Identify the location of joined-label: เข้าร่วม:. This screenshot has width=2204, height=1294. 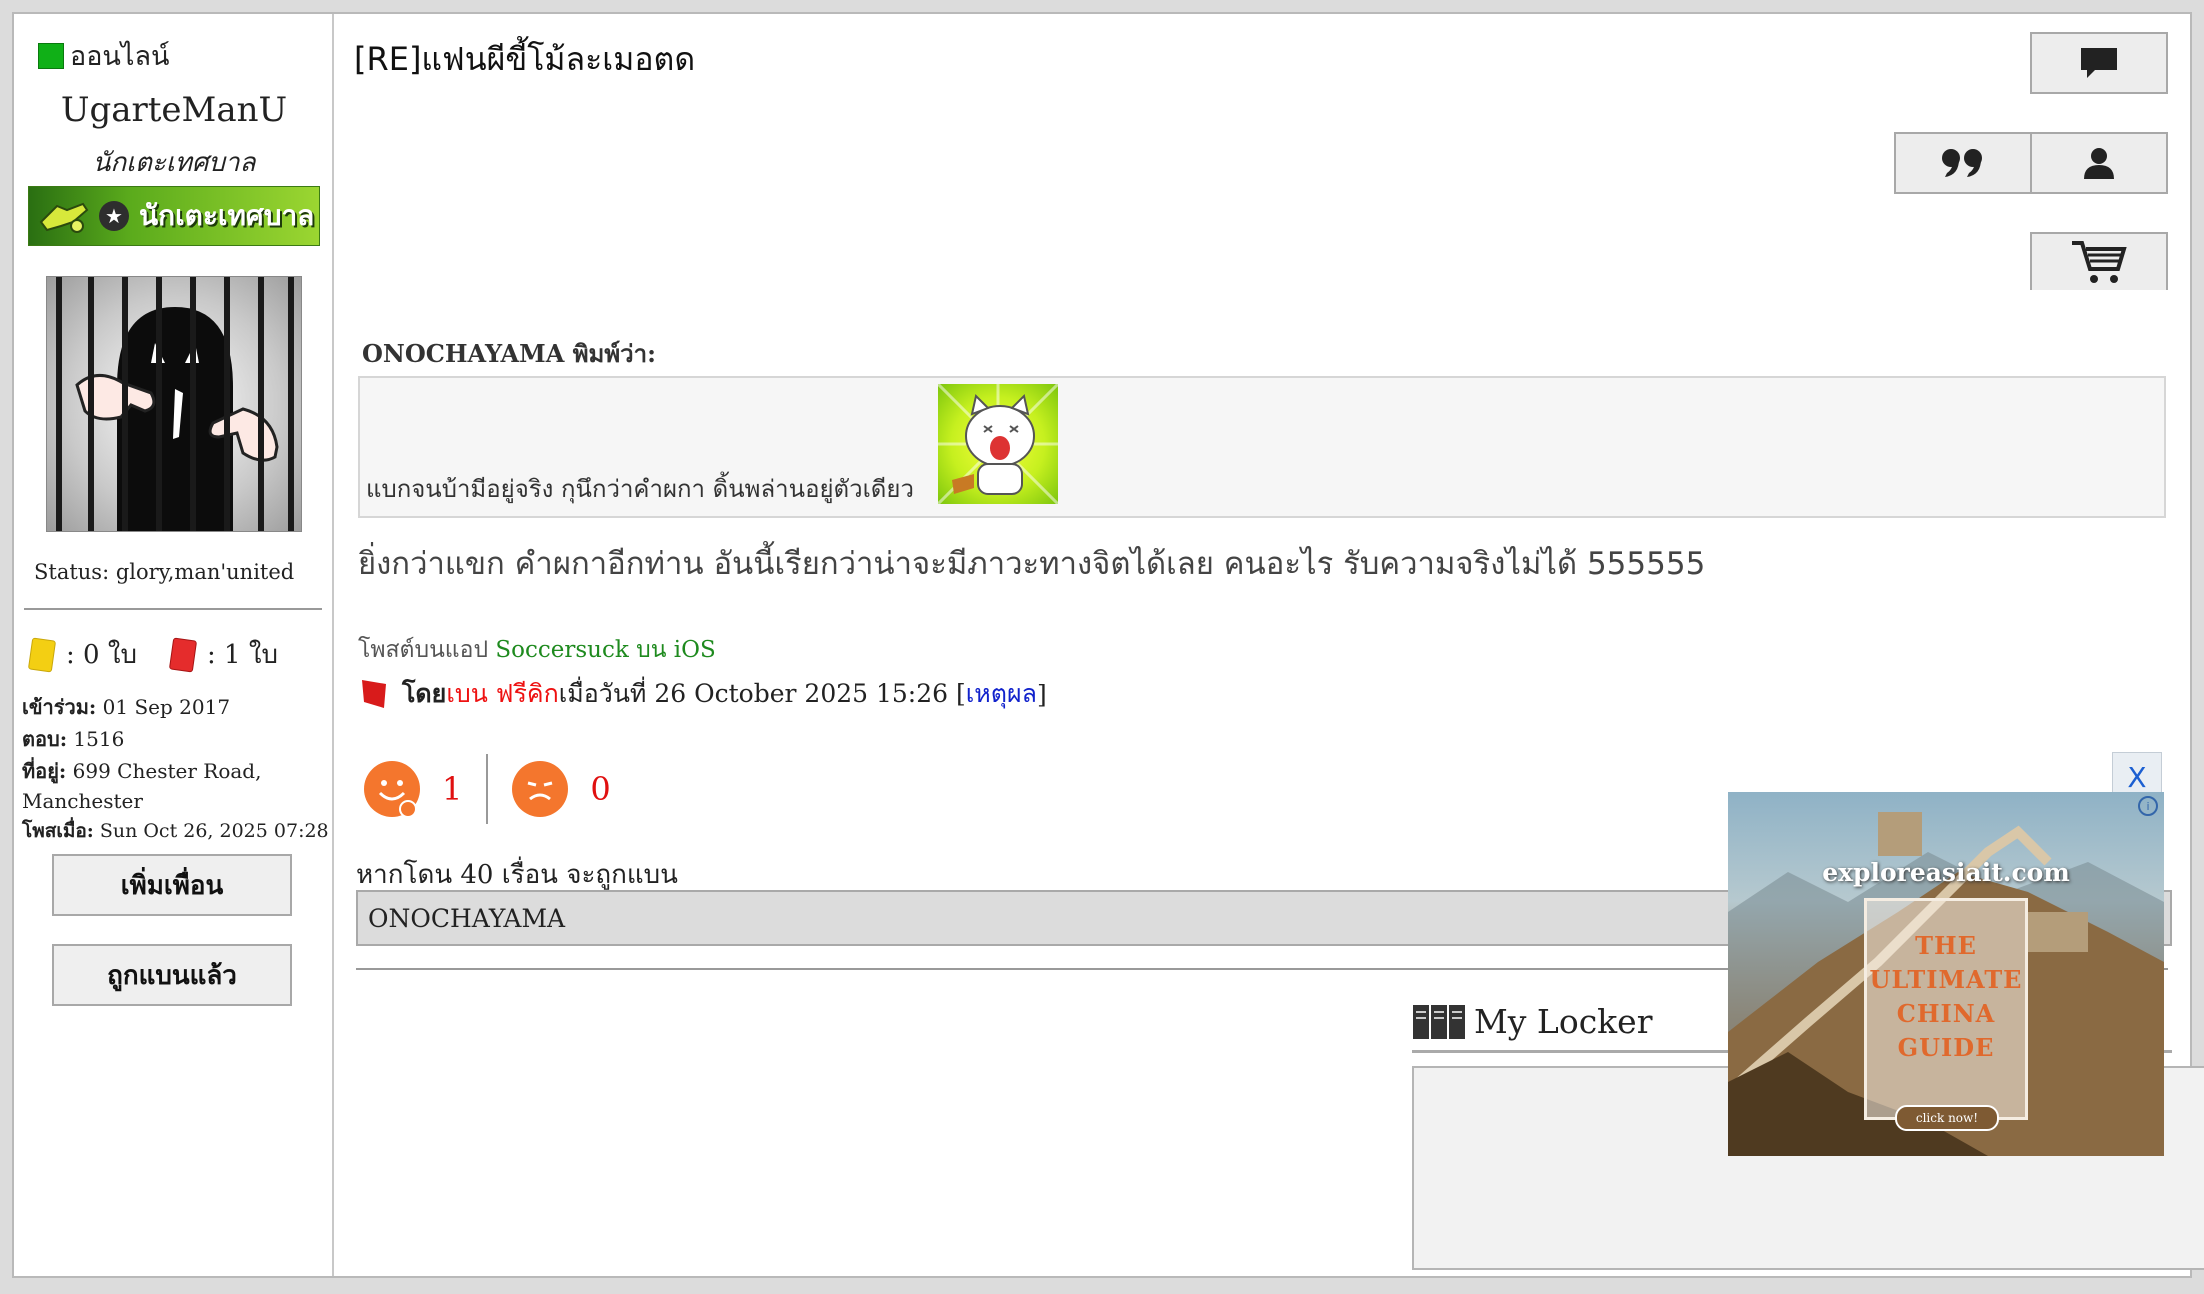
(59, 707).